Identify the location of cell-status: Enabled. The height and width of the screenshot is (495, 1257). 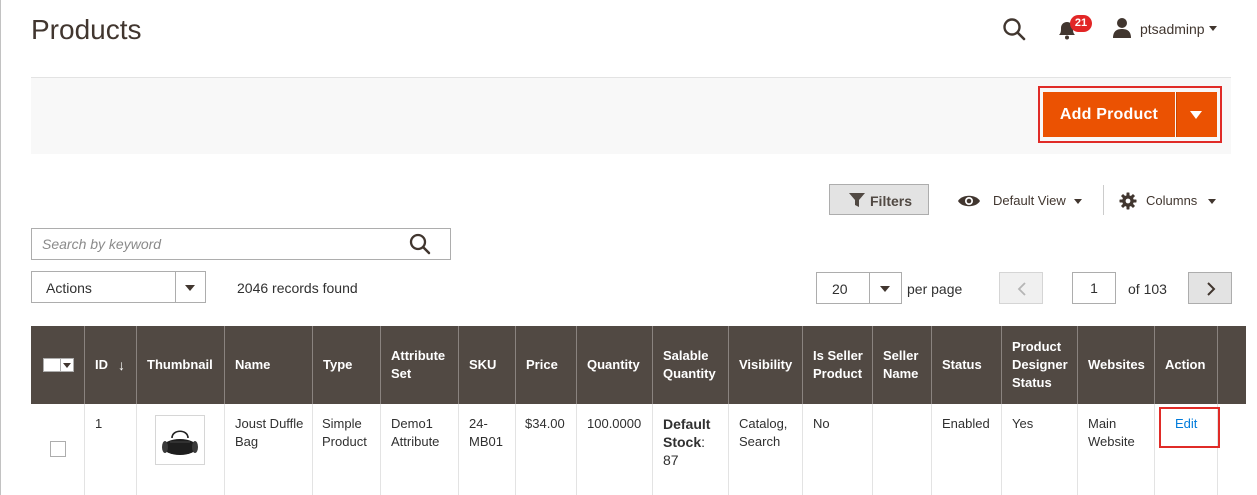
(966, 423).